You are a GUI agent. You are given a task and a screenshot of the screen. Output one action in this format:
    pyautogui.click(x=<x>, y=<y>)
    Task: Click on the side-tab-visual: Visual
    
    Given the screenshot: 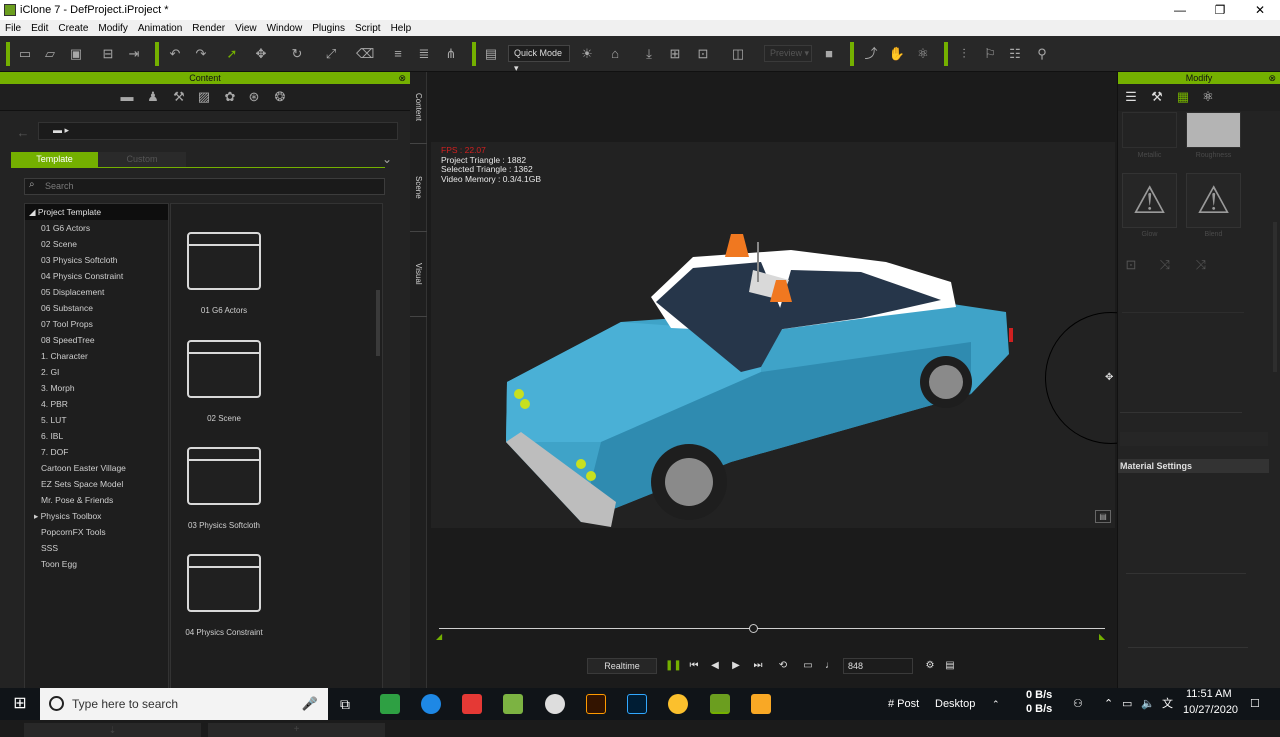 What is the action you would take?
    pyautogui.click(x=418, y=274)
    